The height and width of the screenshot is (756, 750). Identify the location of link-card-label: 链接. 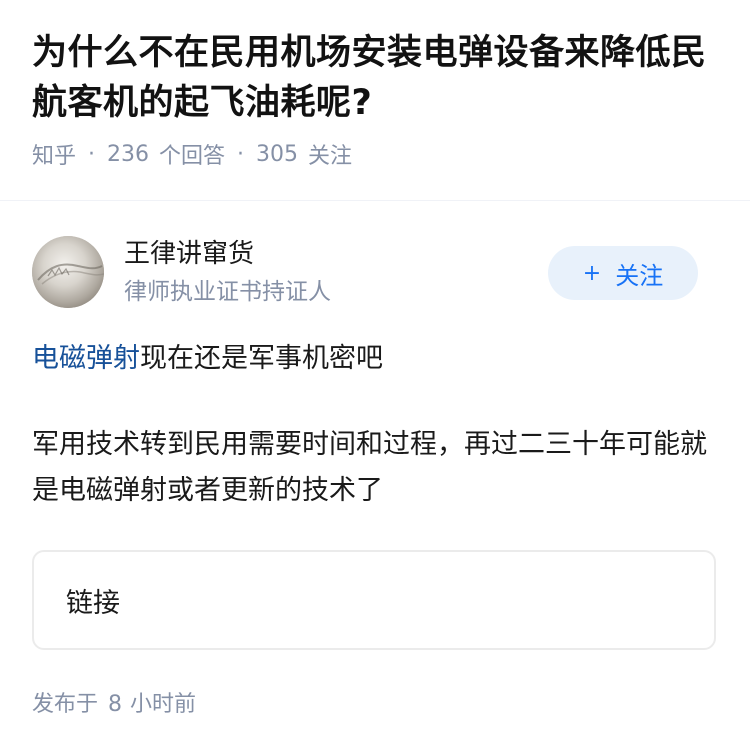
(93, 603).